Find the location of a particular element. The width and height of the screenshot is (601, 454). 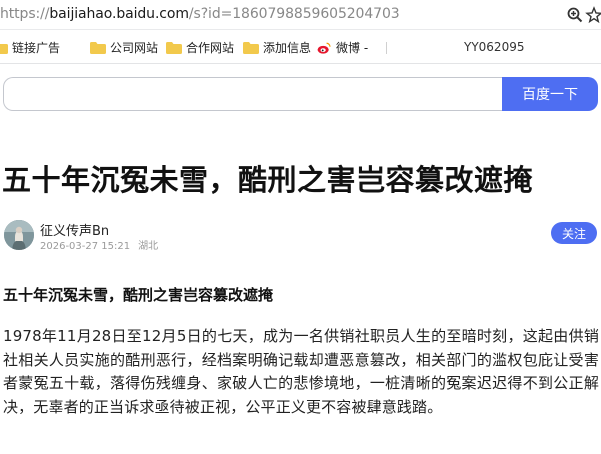

bookmark-separator is located at coordinates (386, 48).